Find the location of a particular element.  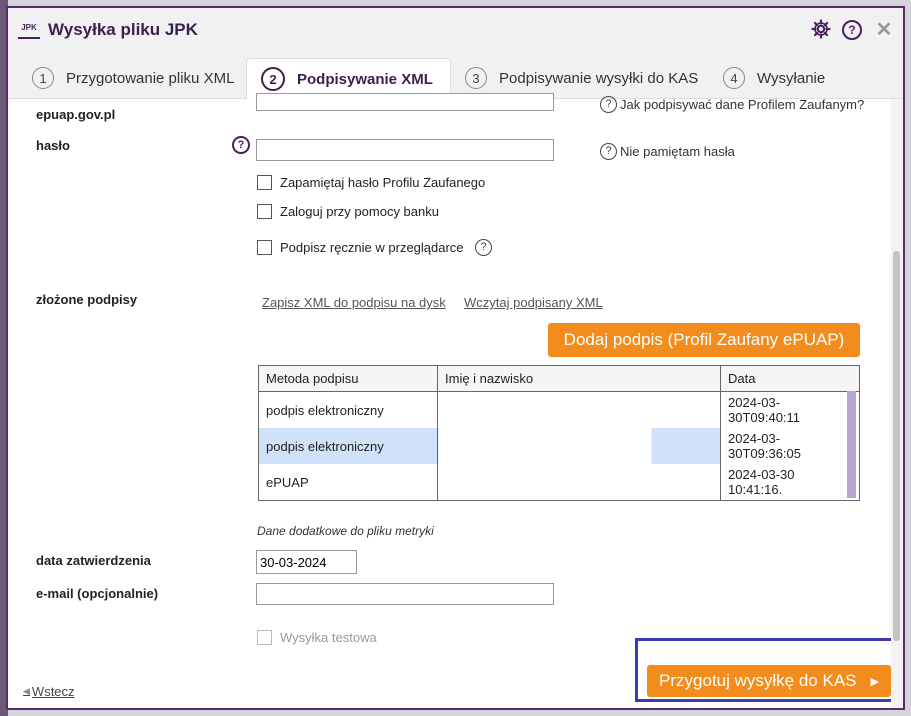

load-xml-link: Wczytaj podpisany XML is located at coordinates (533, 302).